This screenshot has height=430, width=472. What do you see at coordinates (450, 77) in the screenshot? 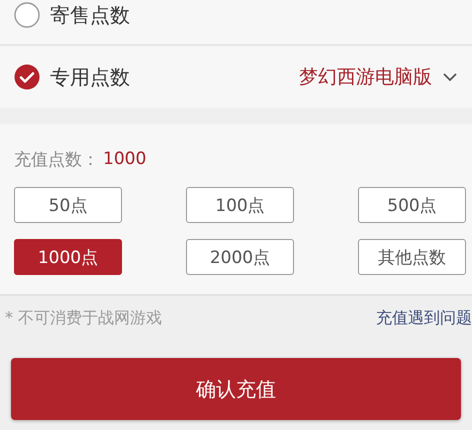
I see `chevron-down-icon` at bounding box center [450, 77].